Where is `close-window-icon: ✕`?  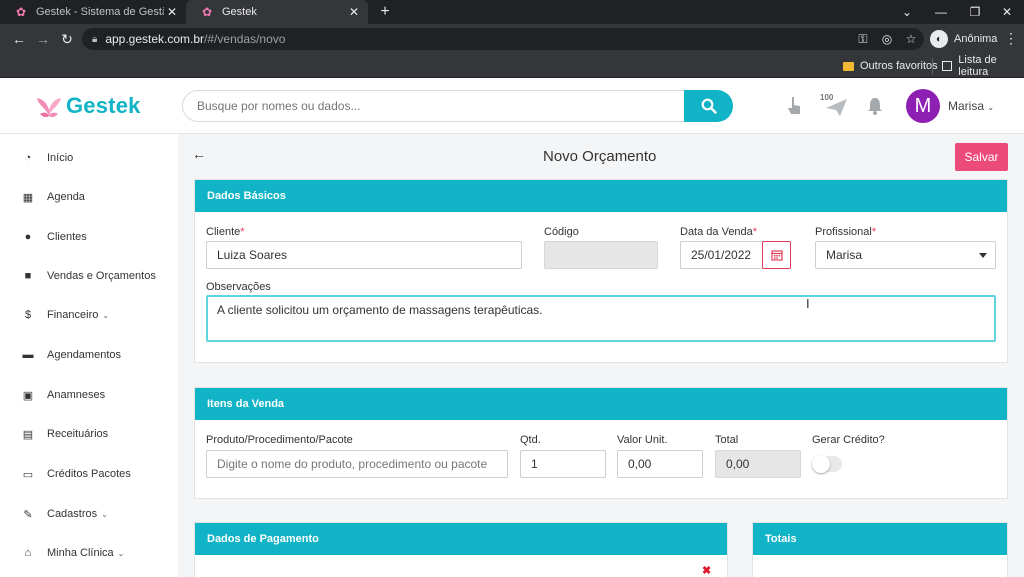
close-window-icon: ✕ is located at coordinates (1007, 12).